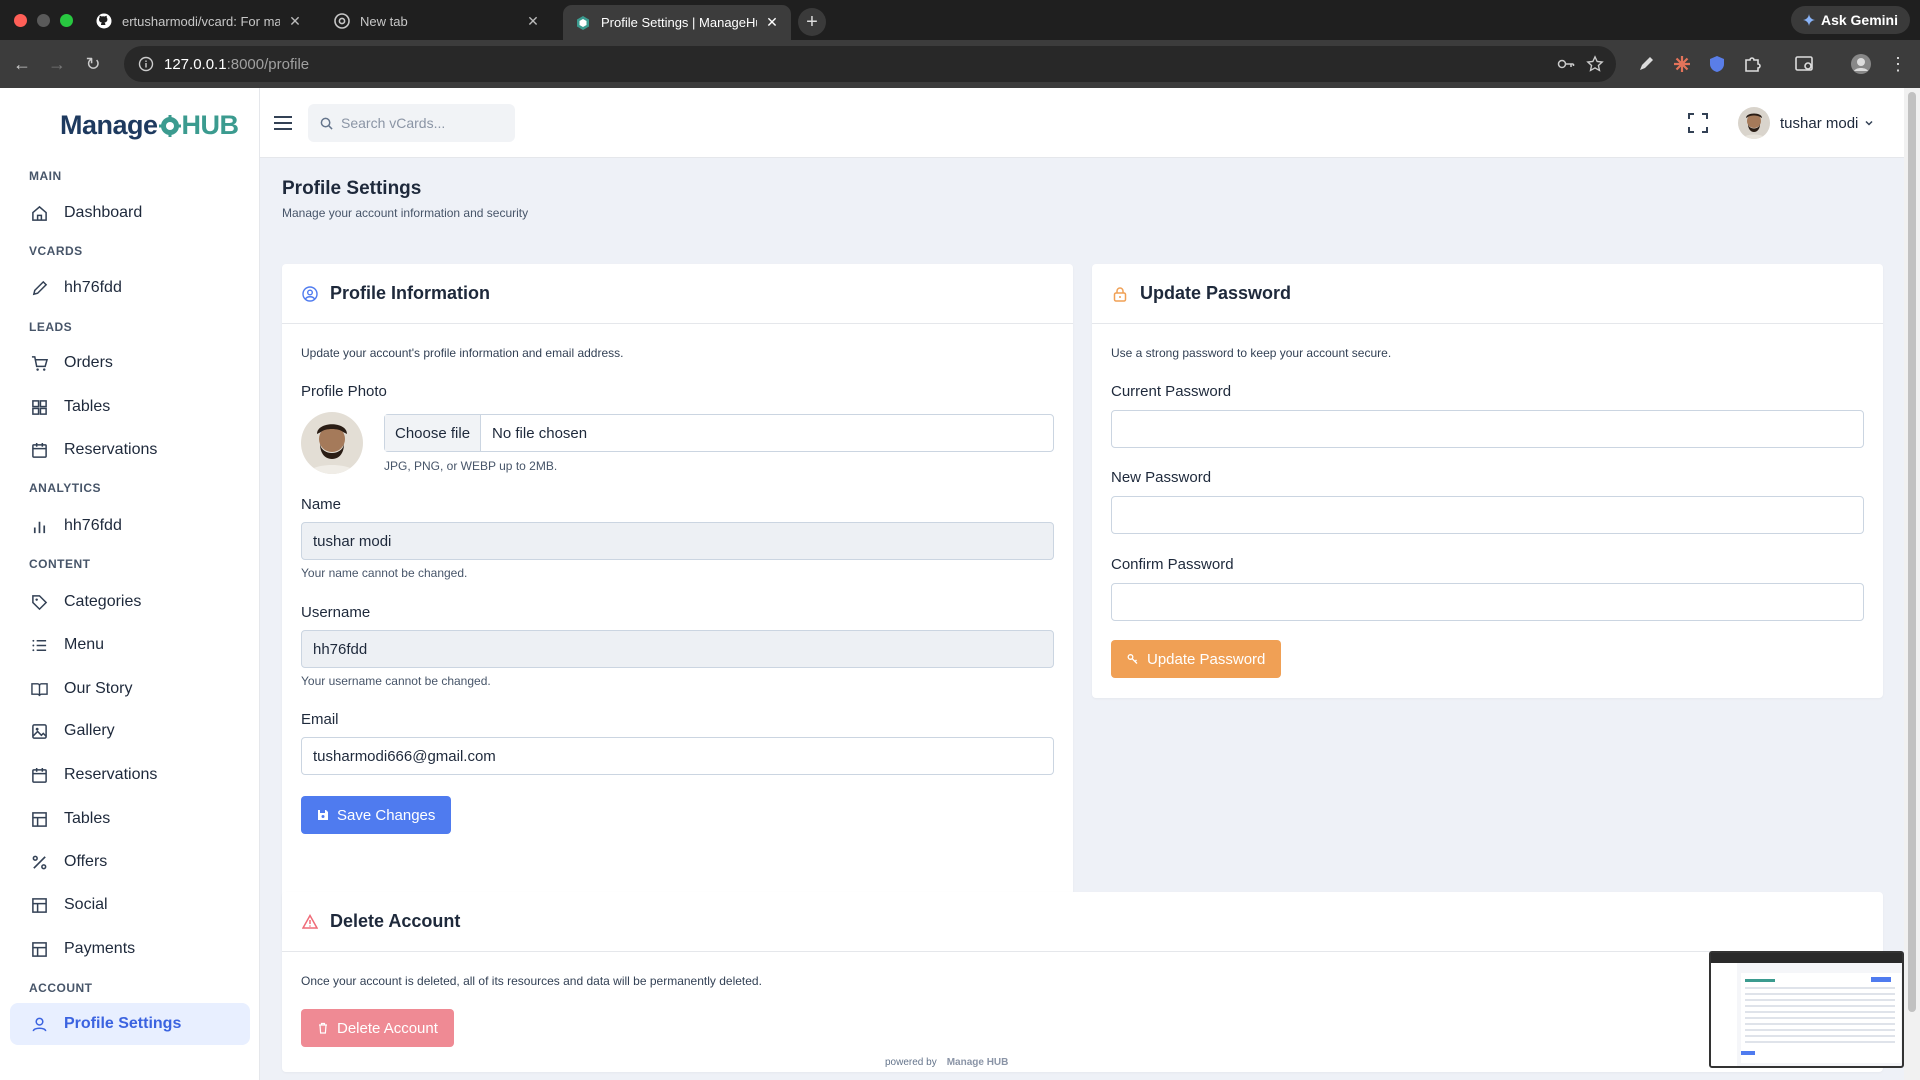 The height and width of the screenshot is (1080, 1920). I want to click on update-password-label: Update Password, so click(1206, 659).